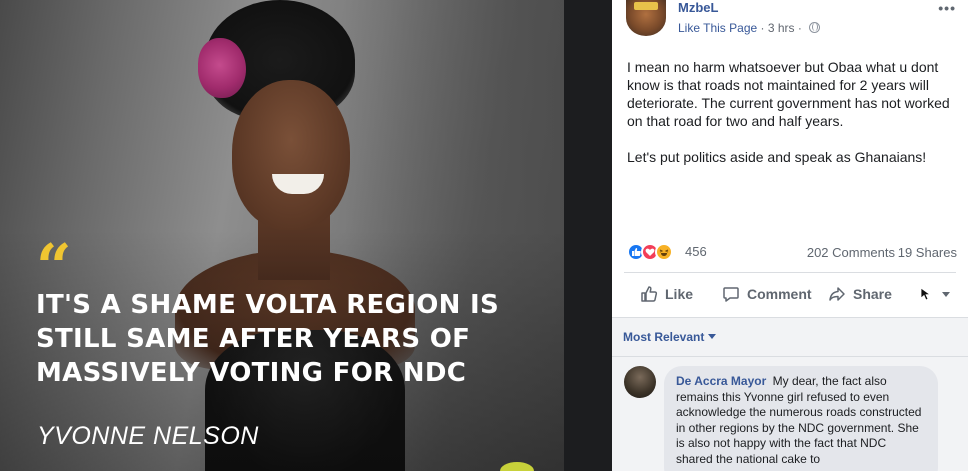 This screenshot has height=471, width=968. What do you see at coordinates (872, 294) in the screenshot?
I see `share-button-label: Share` at bounding box center [872, 294].